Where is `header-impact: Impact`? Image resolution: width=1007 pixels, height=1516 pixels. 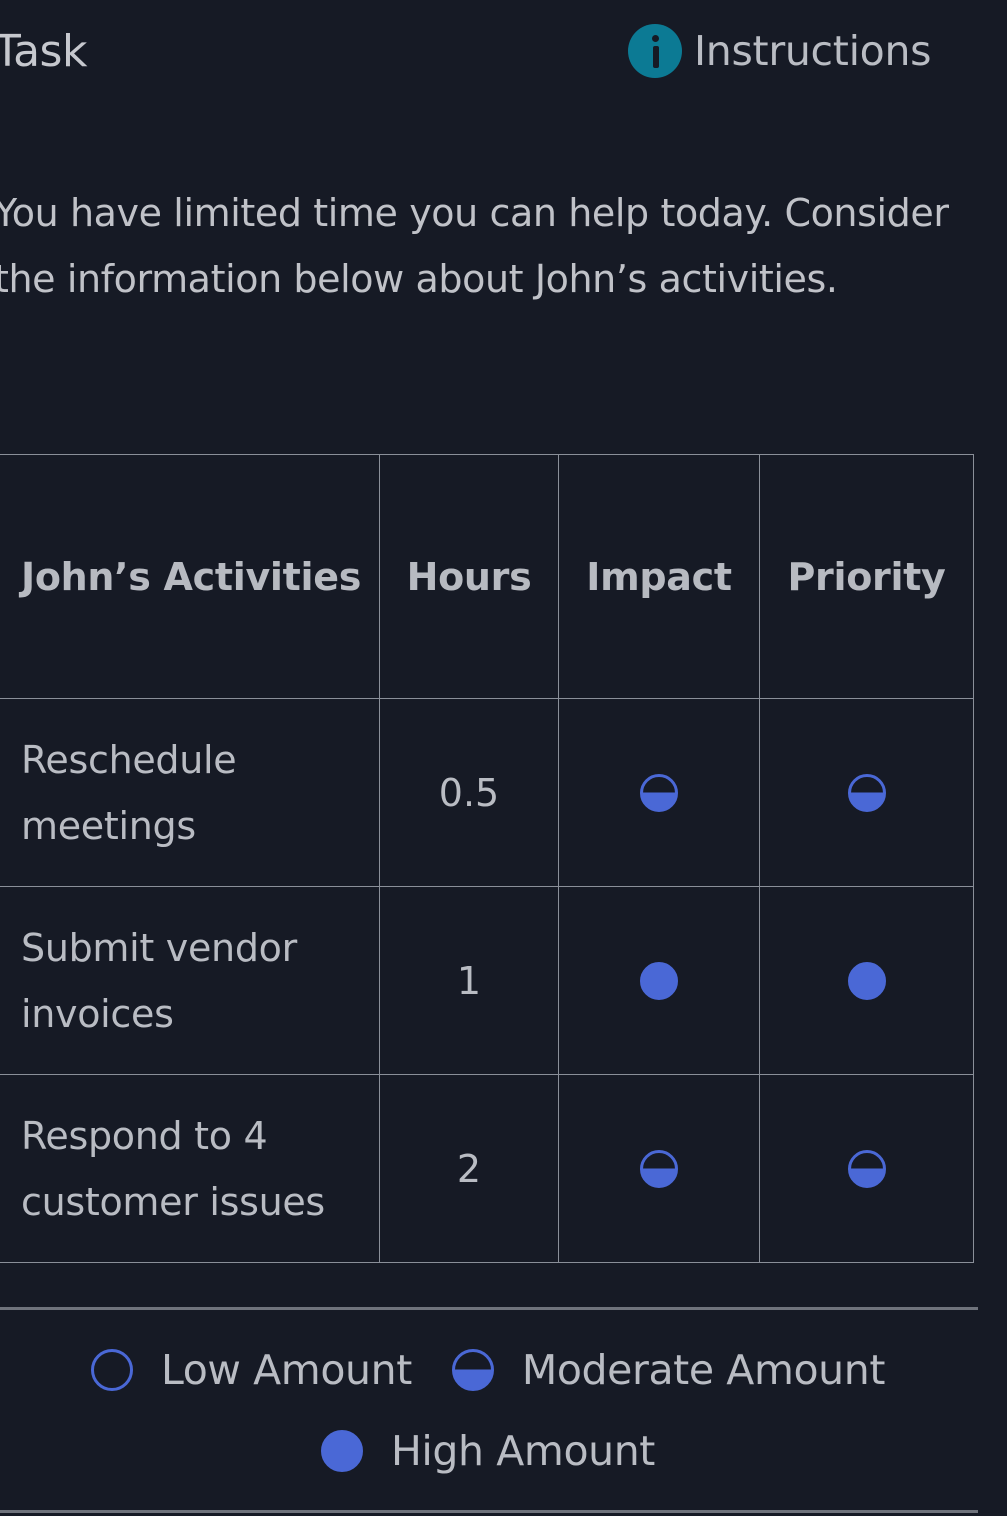 header-impact: Impact is located at coordinates (659, 576).